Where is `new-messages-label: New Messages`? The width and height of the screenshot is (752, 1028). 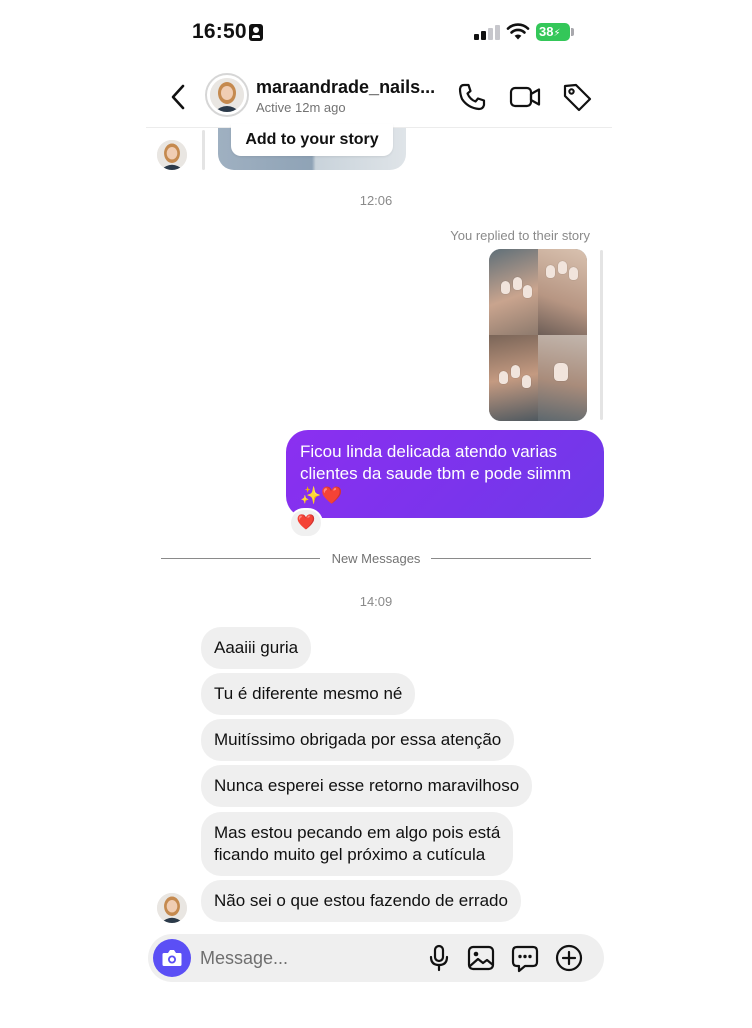
new-messages-label: New Messages is located at coordinates (376, 558).